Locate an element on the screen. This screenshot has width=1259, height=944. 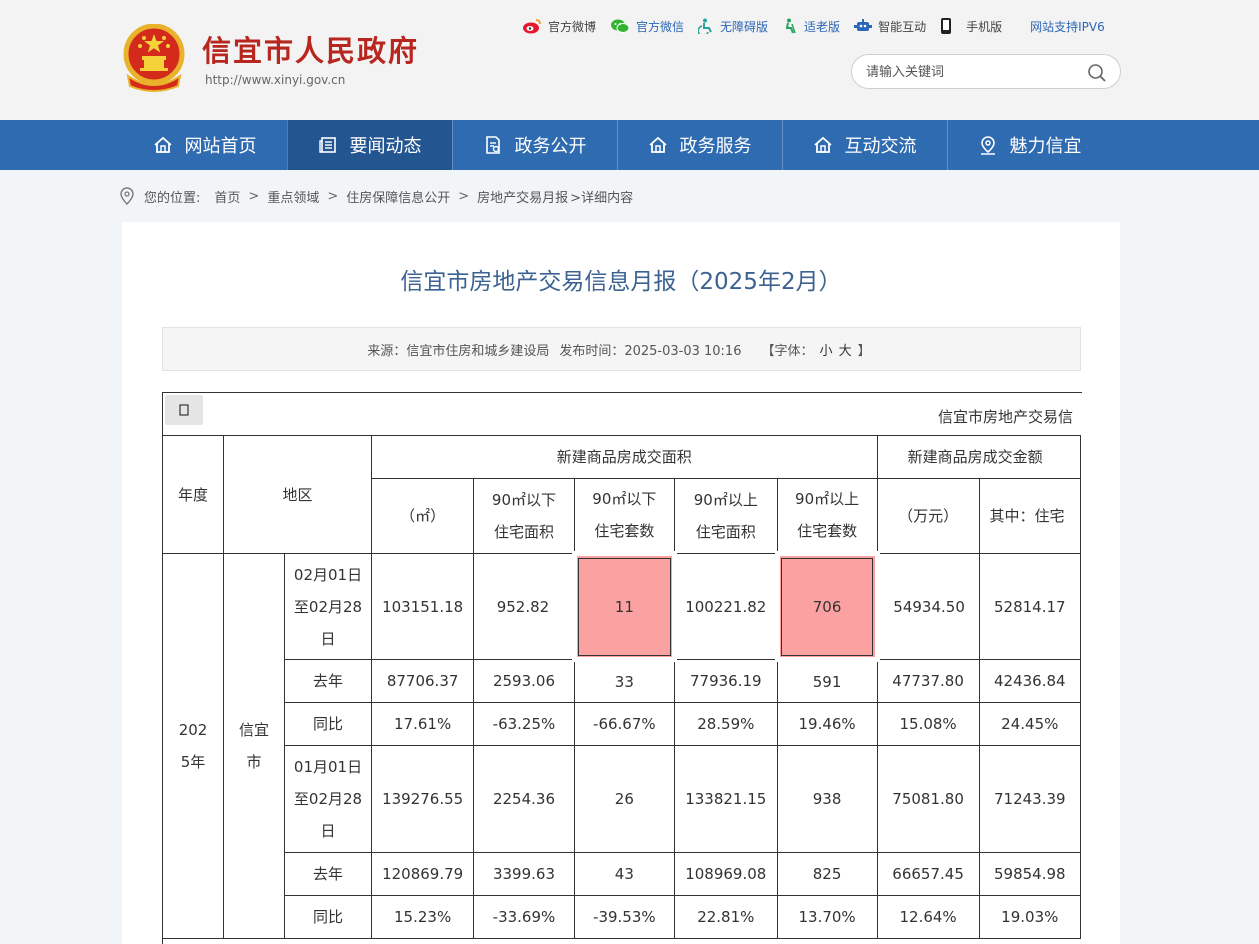
nav-label: 网站首页 is located at coordinates (220, 146).